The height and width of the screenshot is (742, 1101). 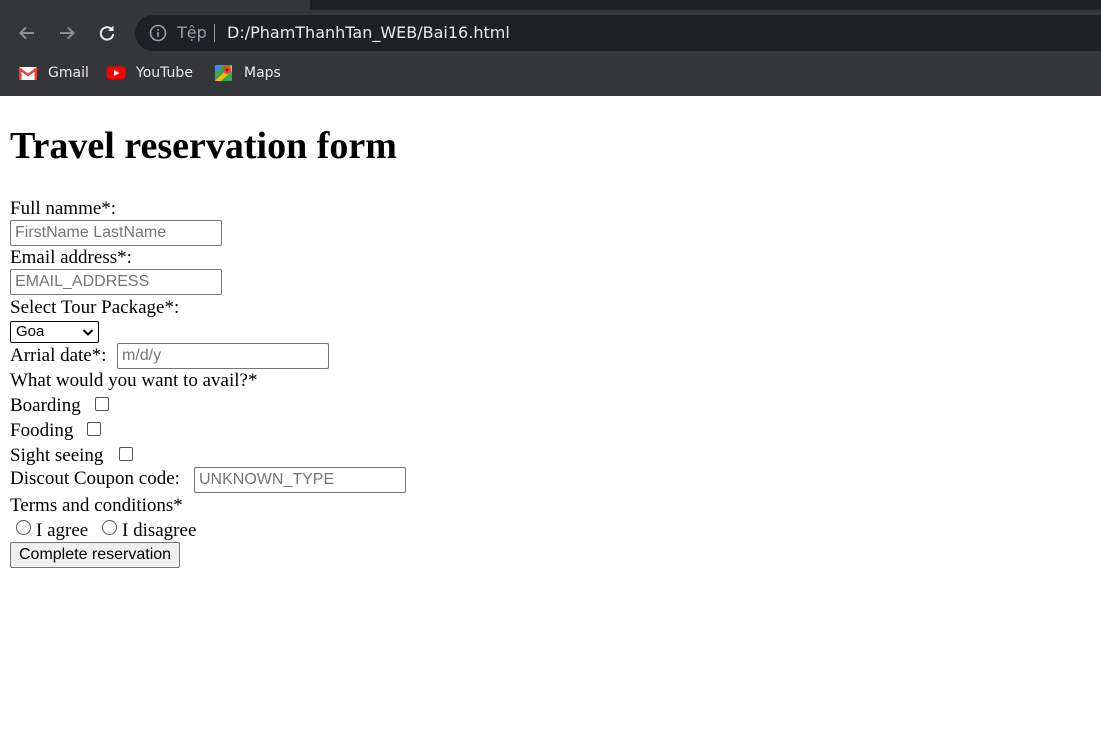 I want to click on email-input, so click(x=116, y=282).